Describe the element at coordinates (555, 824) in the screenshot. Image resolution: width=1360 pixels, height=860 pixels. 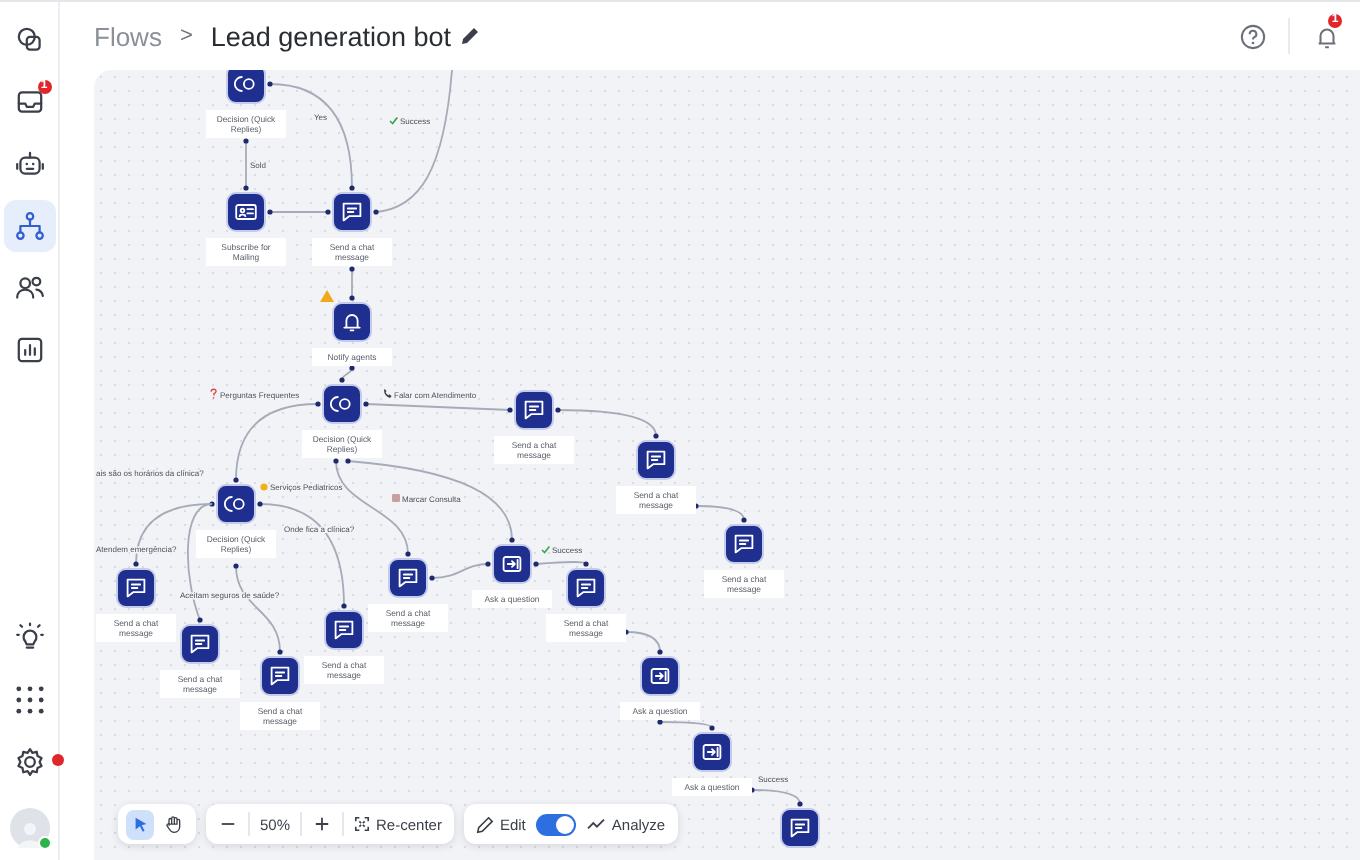
I see `mode-toggle` at that location.